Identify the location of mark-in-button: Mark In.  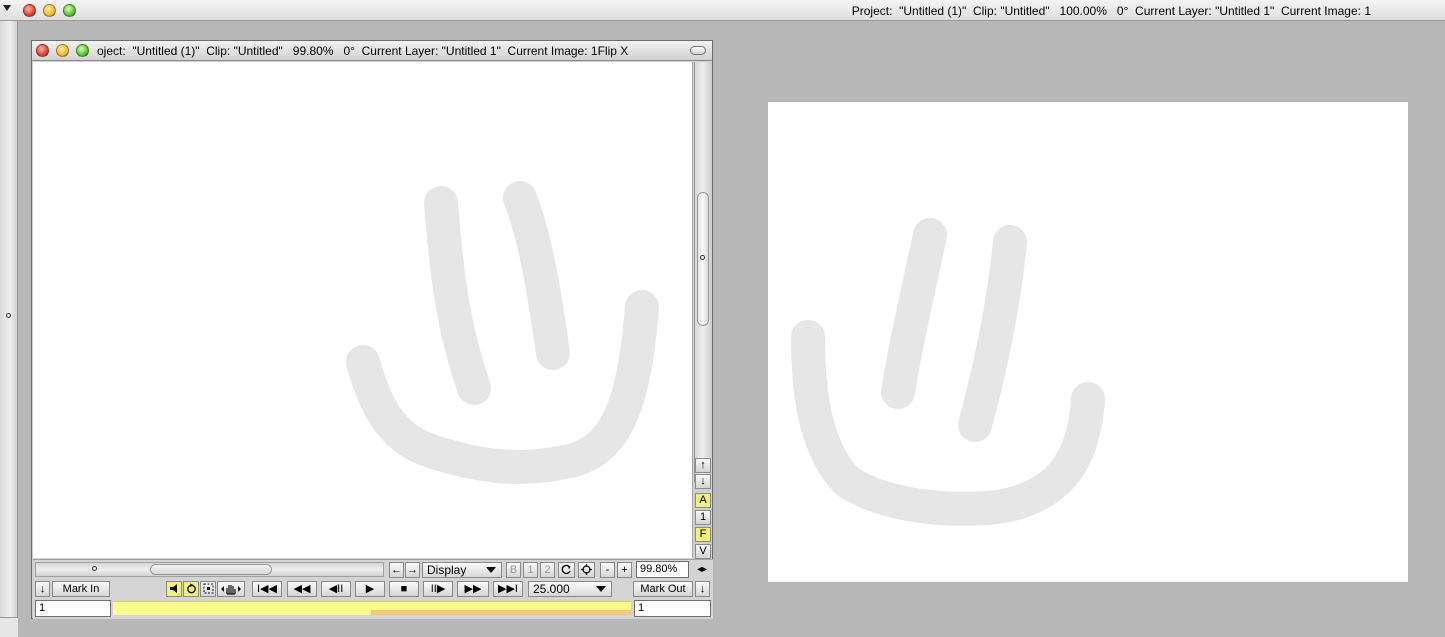
(81, 589).